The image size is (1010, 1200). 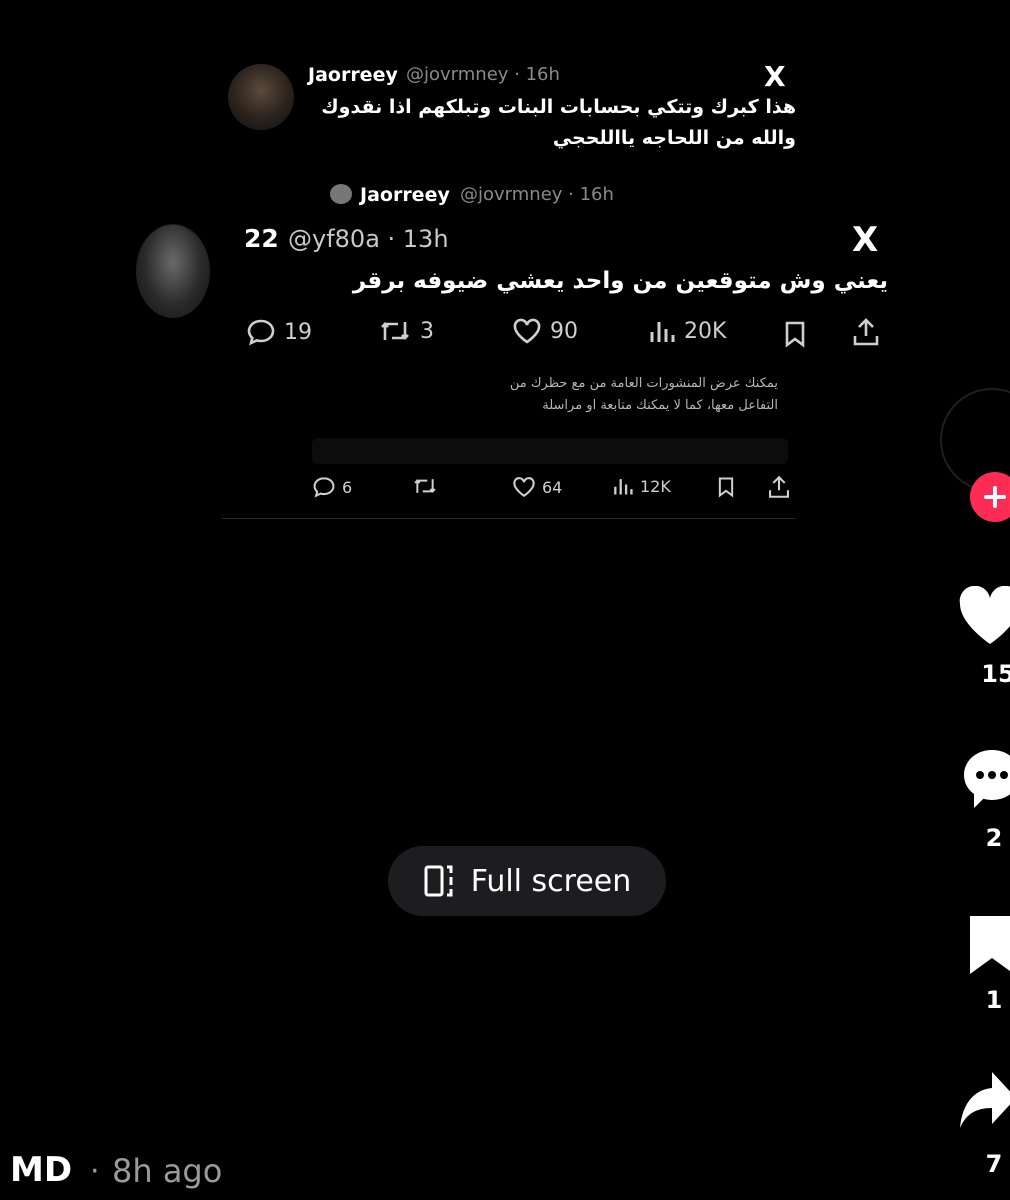 What do you see at coordinates (41, 1170) in the screenshot?
I see `post-author: MD` at bounding box center [41, 1170].